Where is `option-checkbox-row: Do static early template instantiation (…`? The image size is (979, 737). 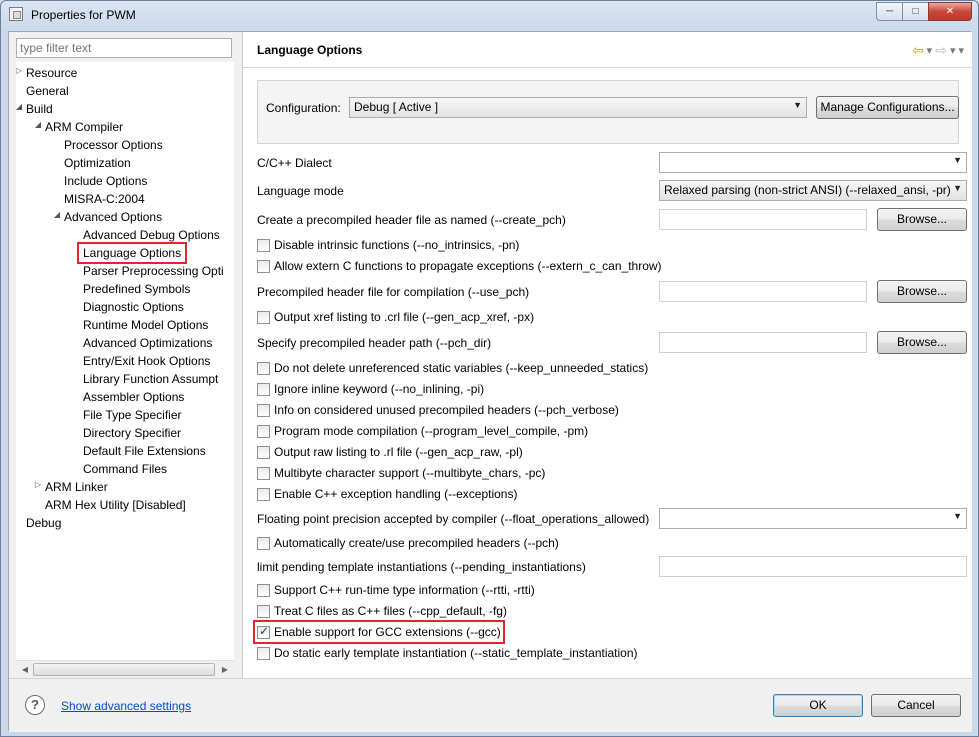 option-checkbox-row: Do static early template instantiation (… is located at coordinates (447, 653).